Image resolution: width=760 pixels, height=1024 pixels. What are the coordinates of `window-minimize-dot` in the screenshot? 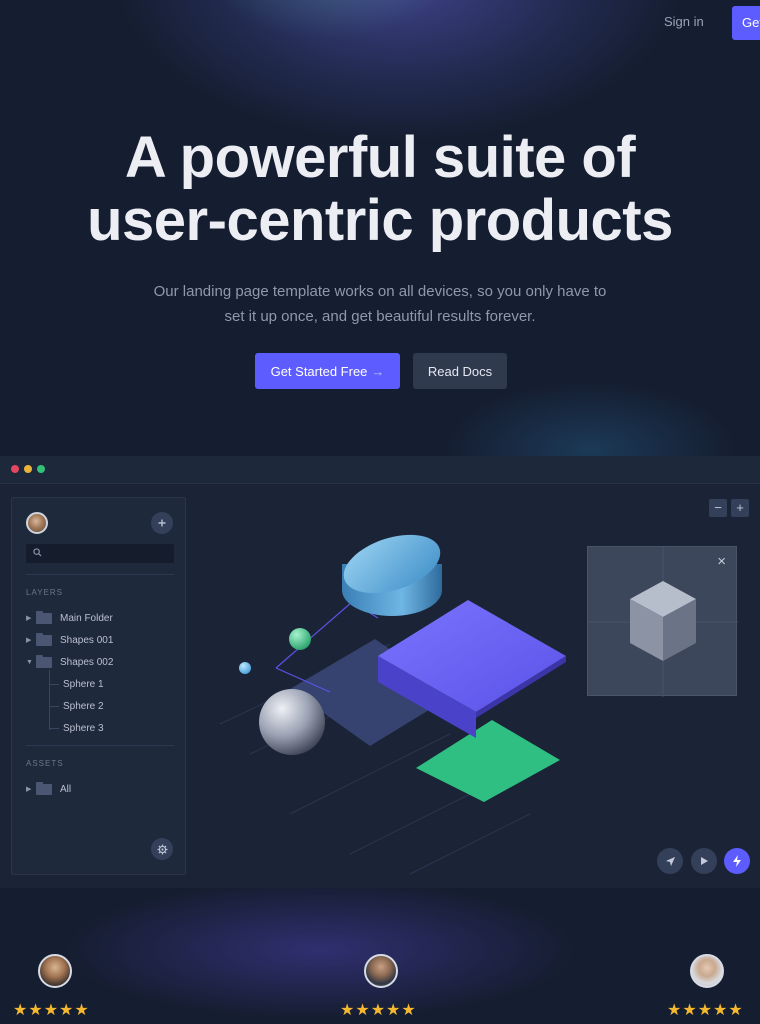 It's located at (28, 469).